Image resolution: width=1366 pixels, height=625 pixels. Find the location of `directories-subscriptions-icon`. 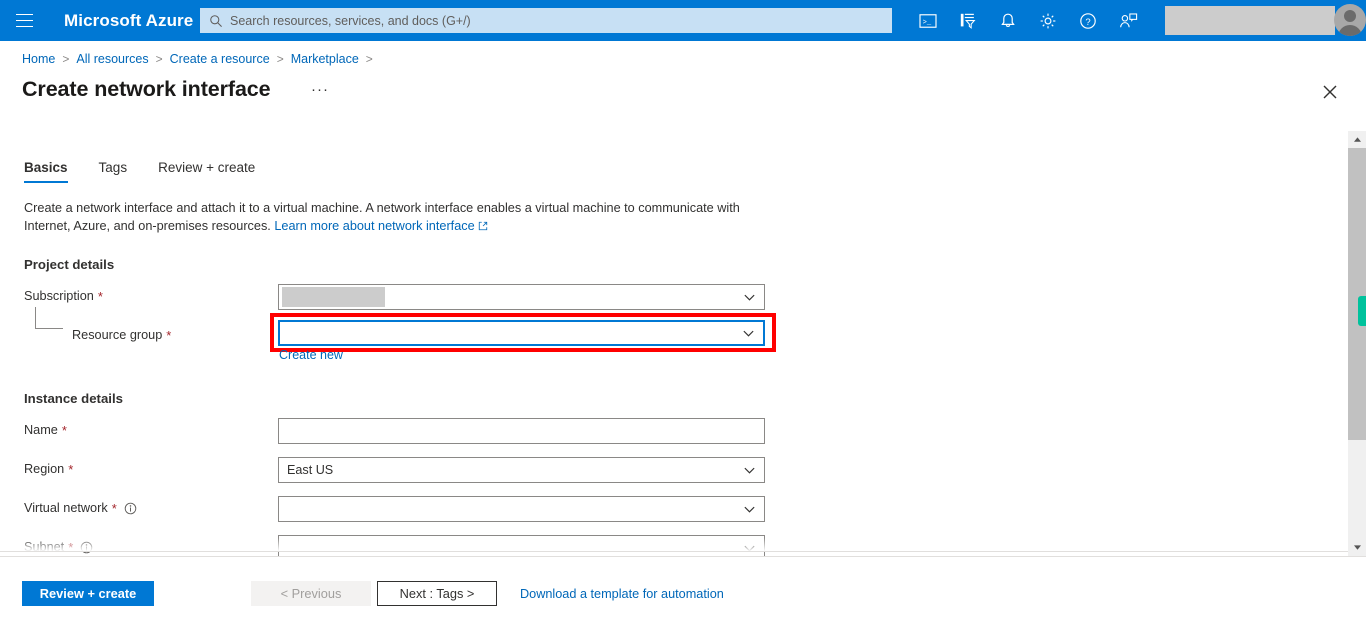

directories-subscriptions-icon is located at coordinates (968, 20).